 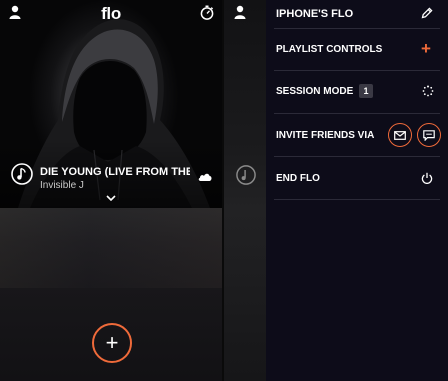 I want to click on mail-icon, so click(x=400, y=135).